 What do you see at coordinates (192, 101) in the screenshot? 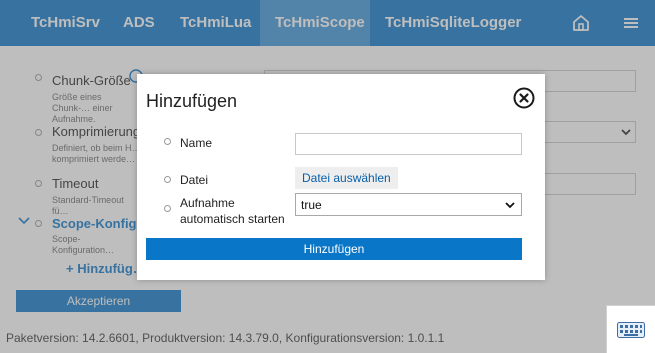
I see `dialog-title: Hinzufügen` at bounding box center [192, 101].